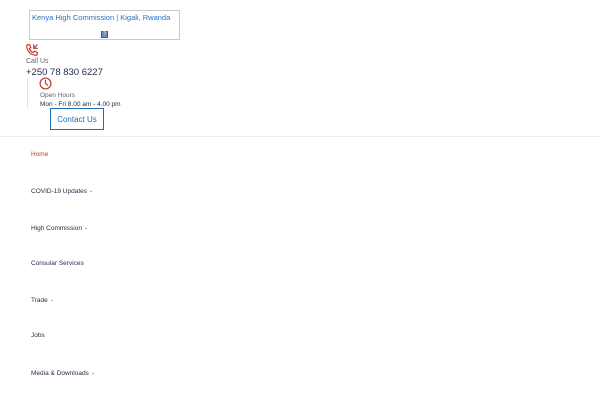  I want to click on nav-item-high-commission: High Commission ⌄, so click(301, 228).